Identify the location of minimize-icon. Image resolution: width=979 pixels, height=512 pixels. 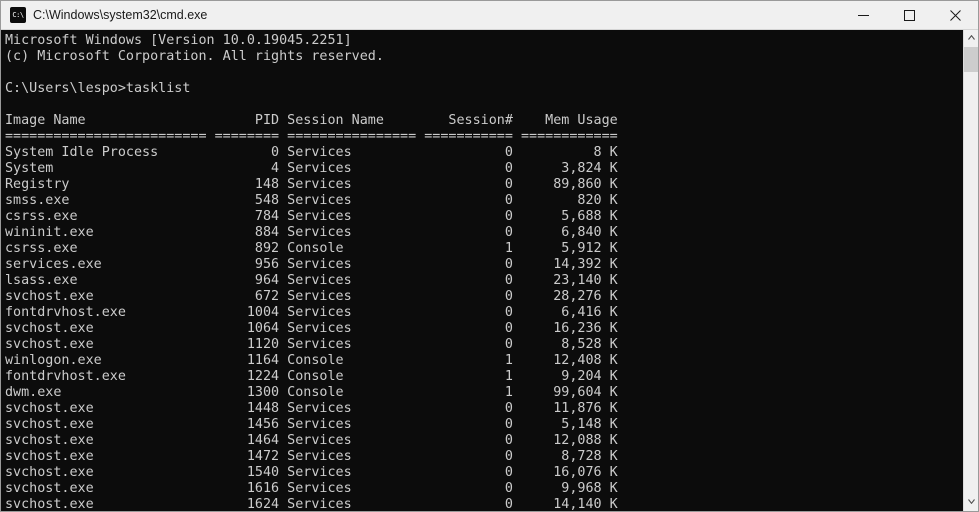
(863, 15).